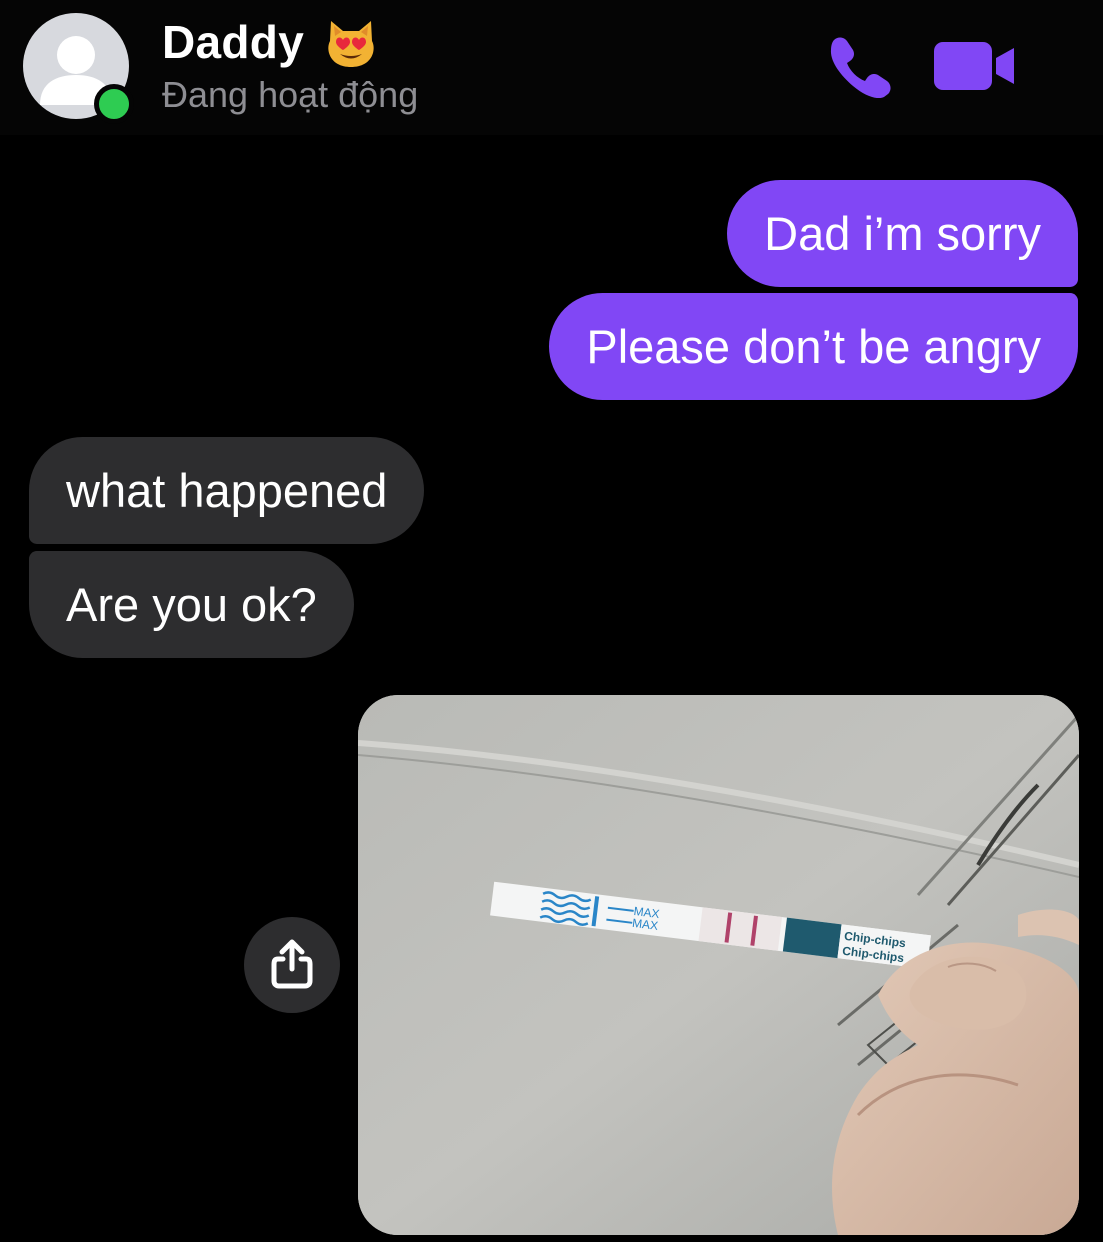  Describe the element at coordinates (191, 604) in the screenshot. I see `received-message: Are you ok?` at that location.